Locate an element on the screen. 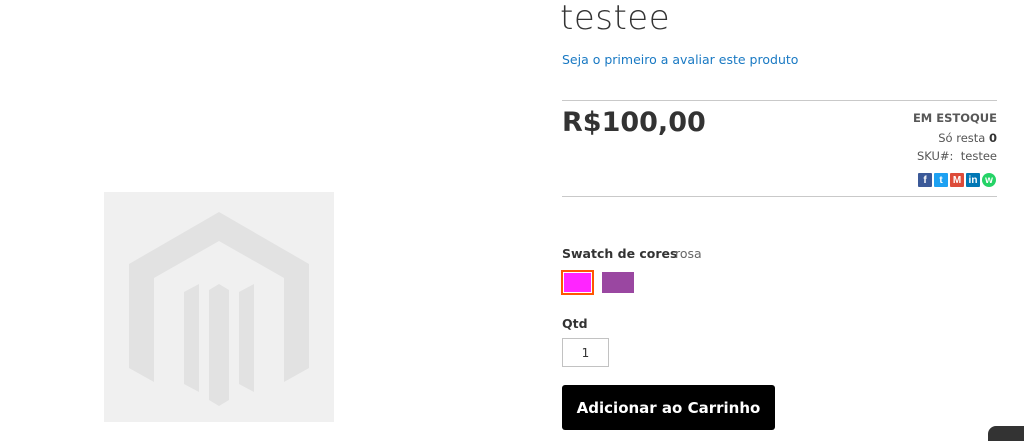 Image resolution: width=1024 pixels, height=441 pixels. linkedin-icon: in is located at coordinates (973, 180).